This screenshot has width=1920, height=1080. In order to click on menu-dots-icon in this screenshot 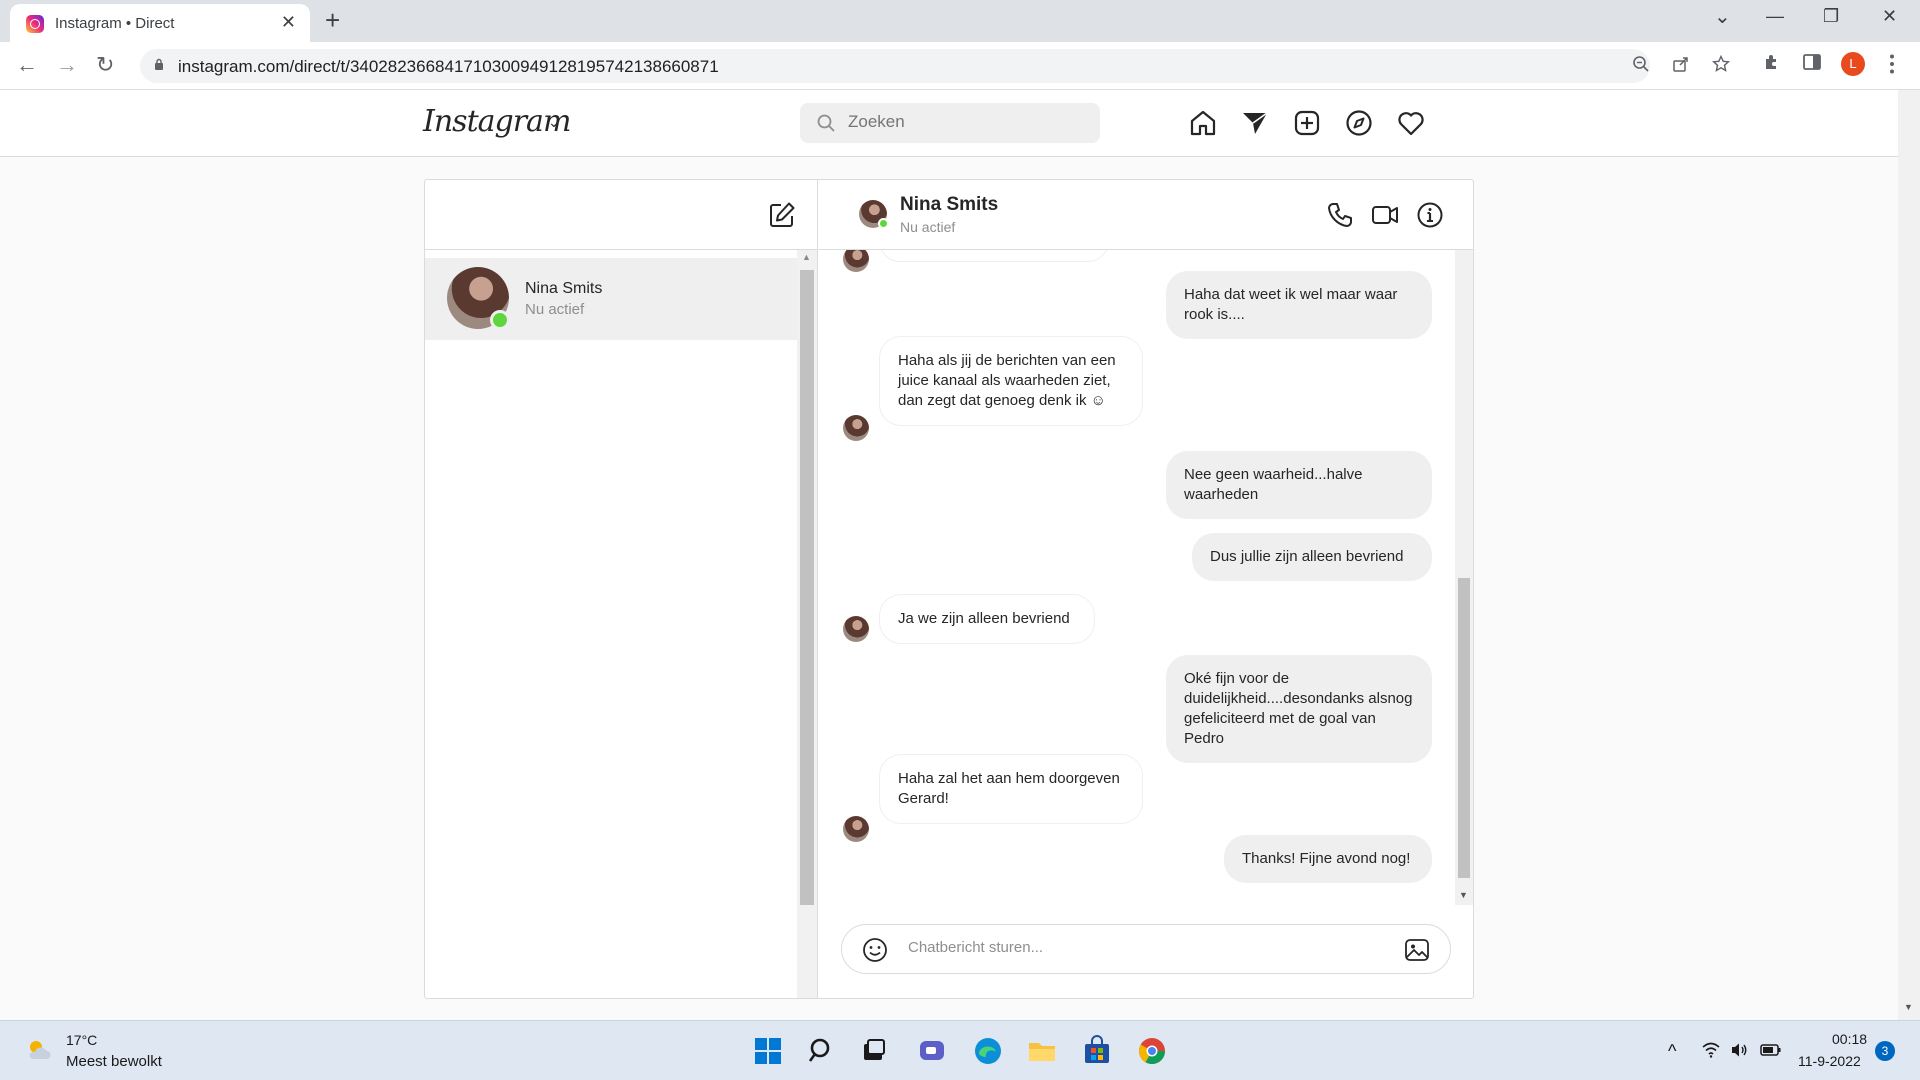, I will do `click(1892, 64)`.